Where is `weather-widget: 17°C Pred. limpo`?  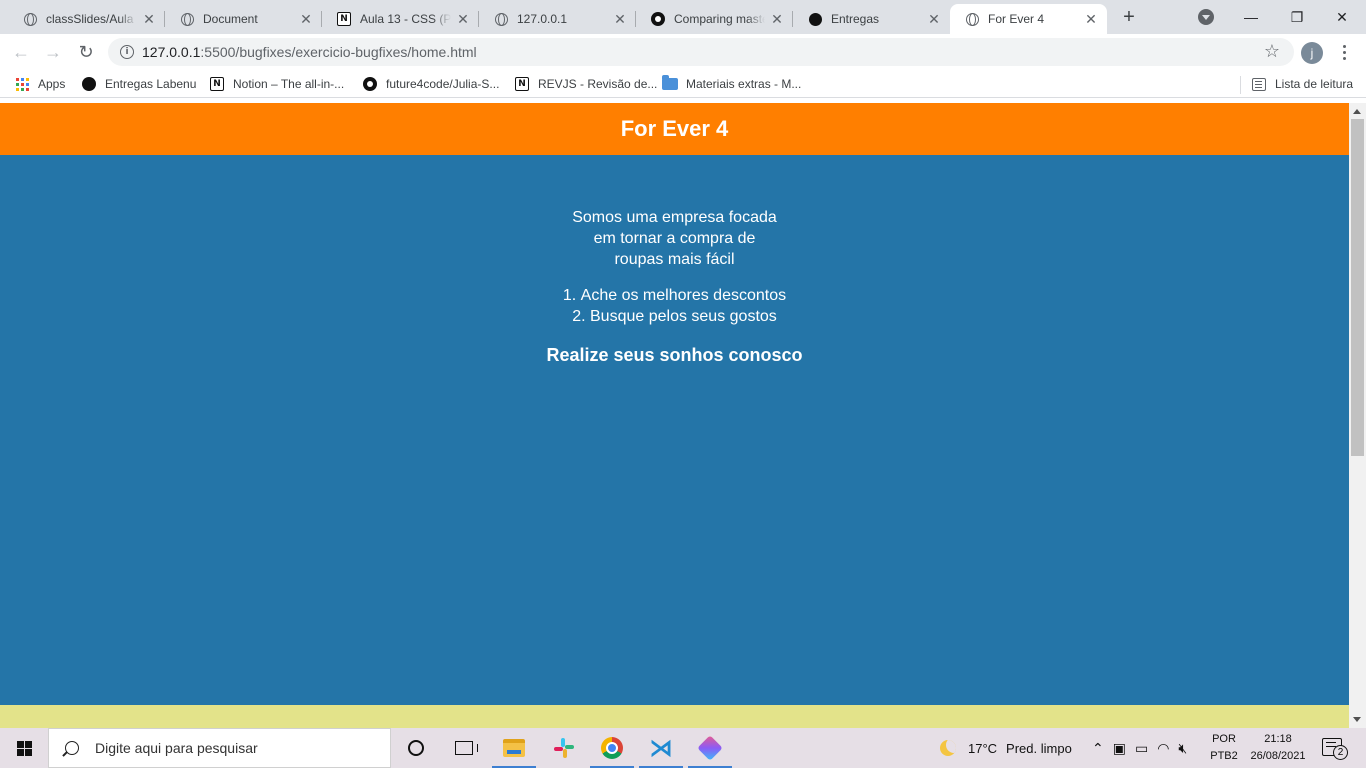 weather-widget: 17°C Pred. limpo is located at coordinates (1006, 748).